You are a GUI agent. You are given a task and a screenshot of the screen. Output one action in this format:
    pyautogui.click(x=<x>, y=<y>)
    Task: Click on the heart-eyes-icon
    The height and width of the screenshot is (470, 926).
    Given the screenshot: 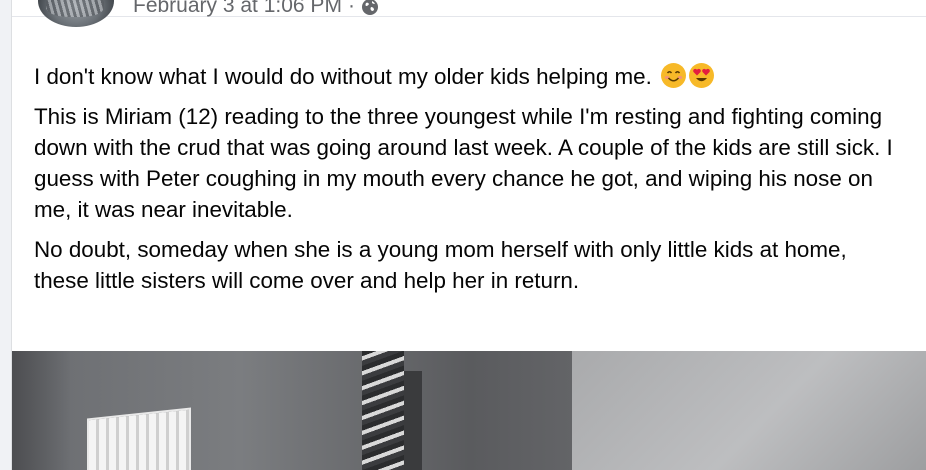 What is the action you would take?
    pyautogui.click(x=702, y=75)
    